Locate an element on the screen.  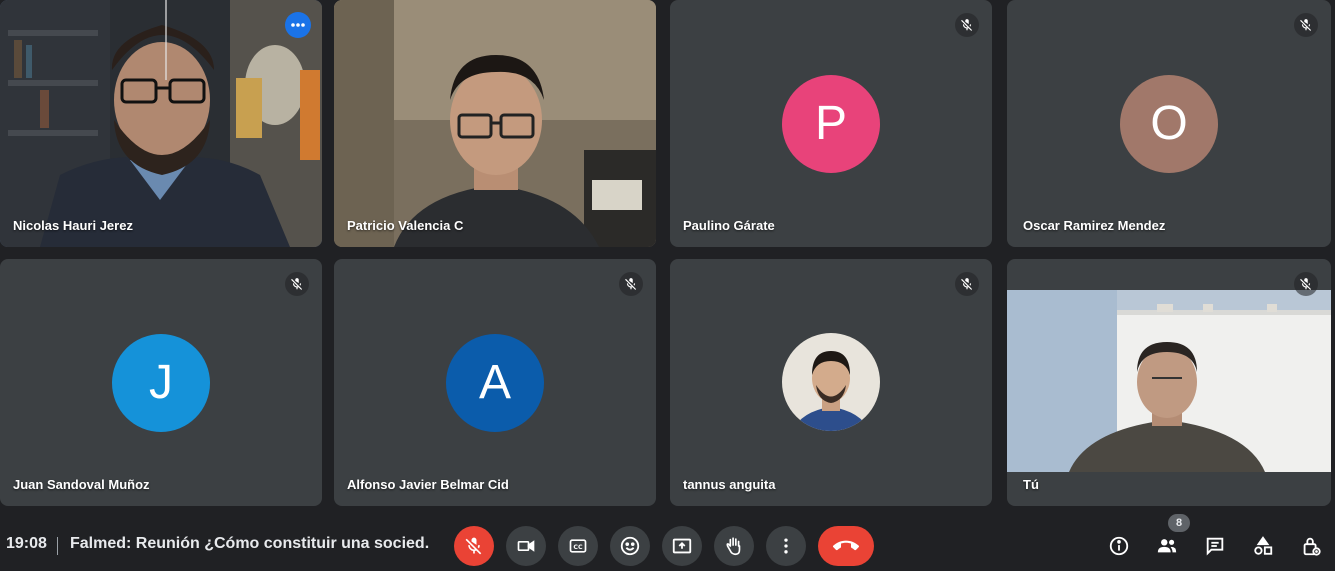
present-to-all-icon is located at coordinates (682, 546).